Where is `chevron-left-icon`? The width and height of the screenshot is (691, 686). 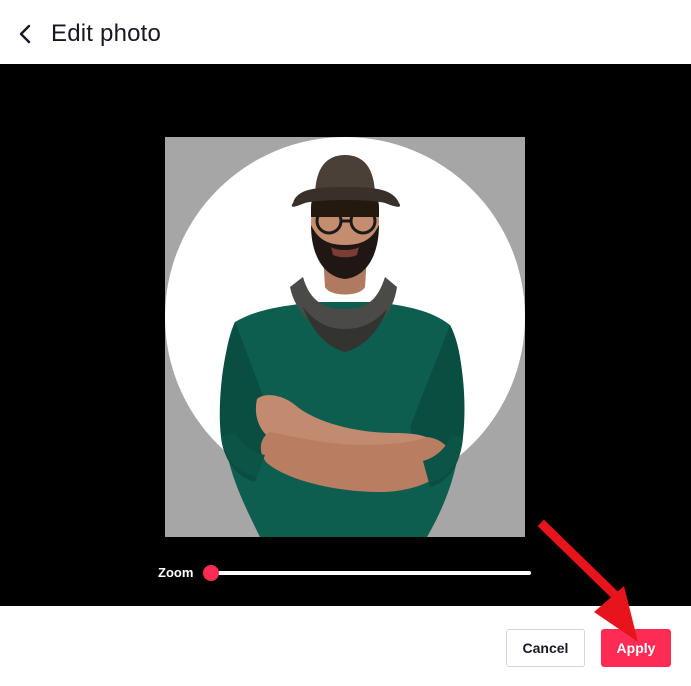
chevron-left-icon is located at coordinates (25, 34).